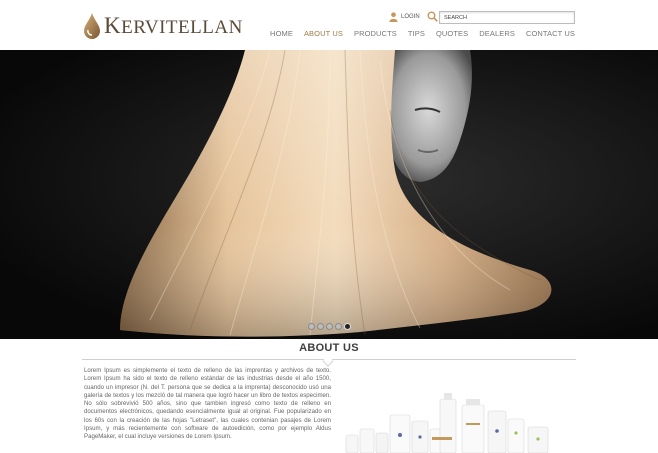 The image size is (658, 453). What do you see at coordinates (447, 423) in the screenshot?
I see `products-image` at bounding box center [447, 423].